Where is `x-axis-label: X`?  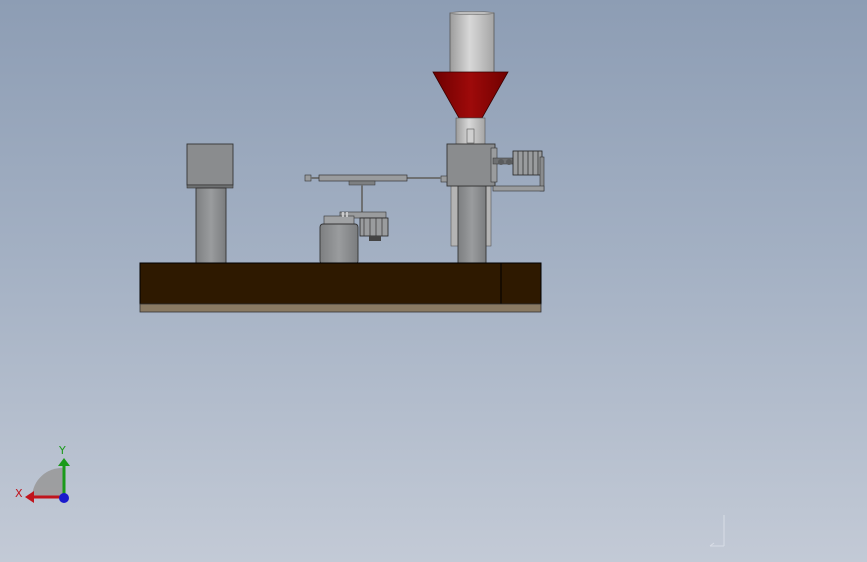
x-axis-label: X is located at coordinates (19, 493).